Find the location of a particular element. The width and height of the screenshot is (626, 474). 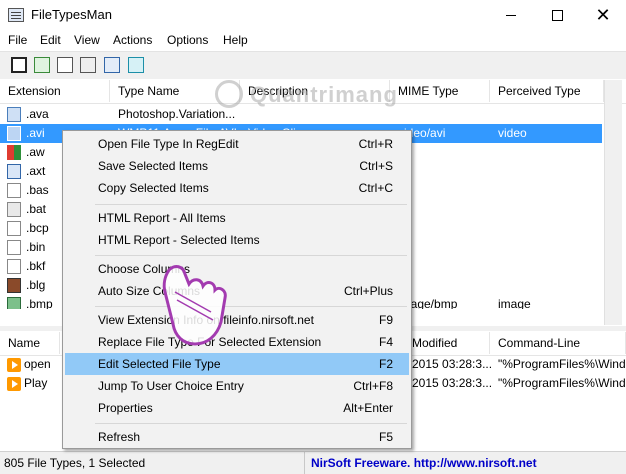

column-mime-type: MIME Type is located at coordinates (440, 91).